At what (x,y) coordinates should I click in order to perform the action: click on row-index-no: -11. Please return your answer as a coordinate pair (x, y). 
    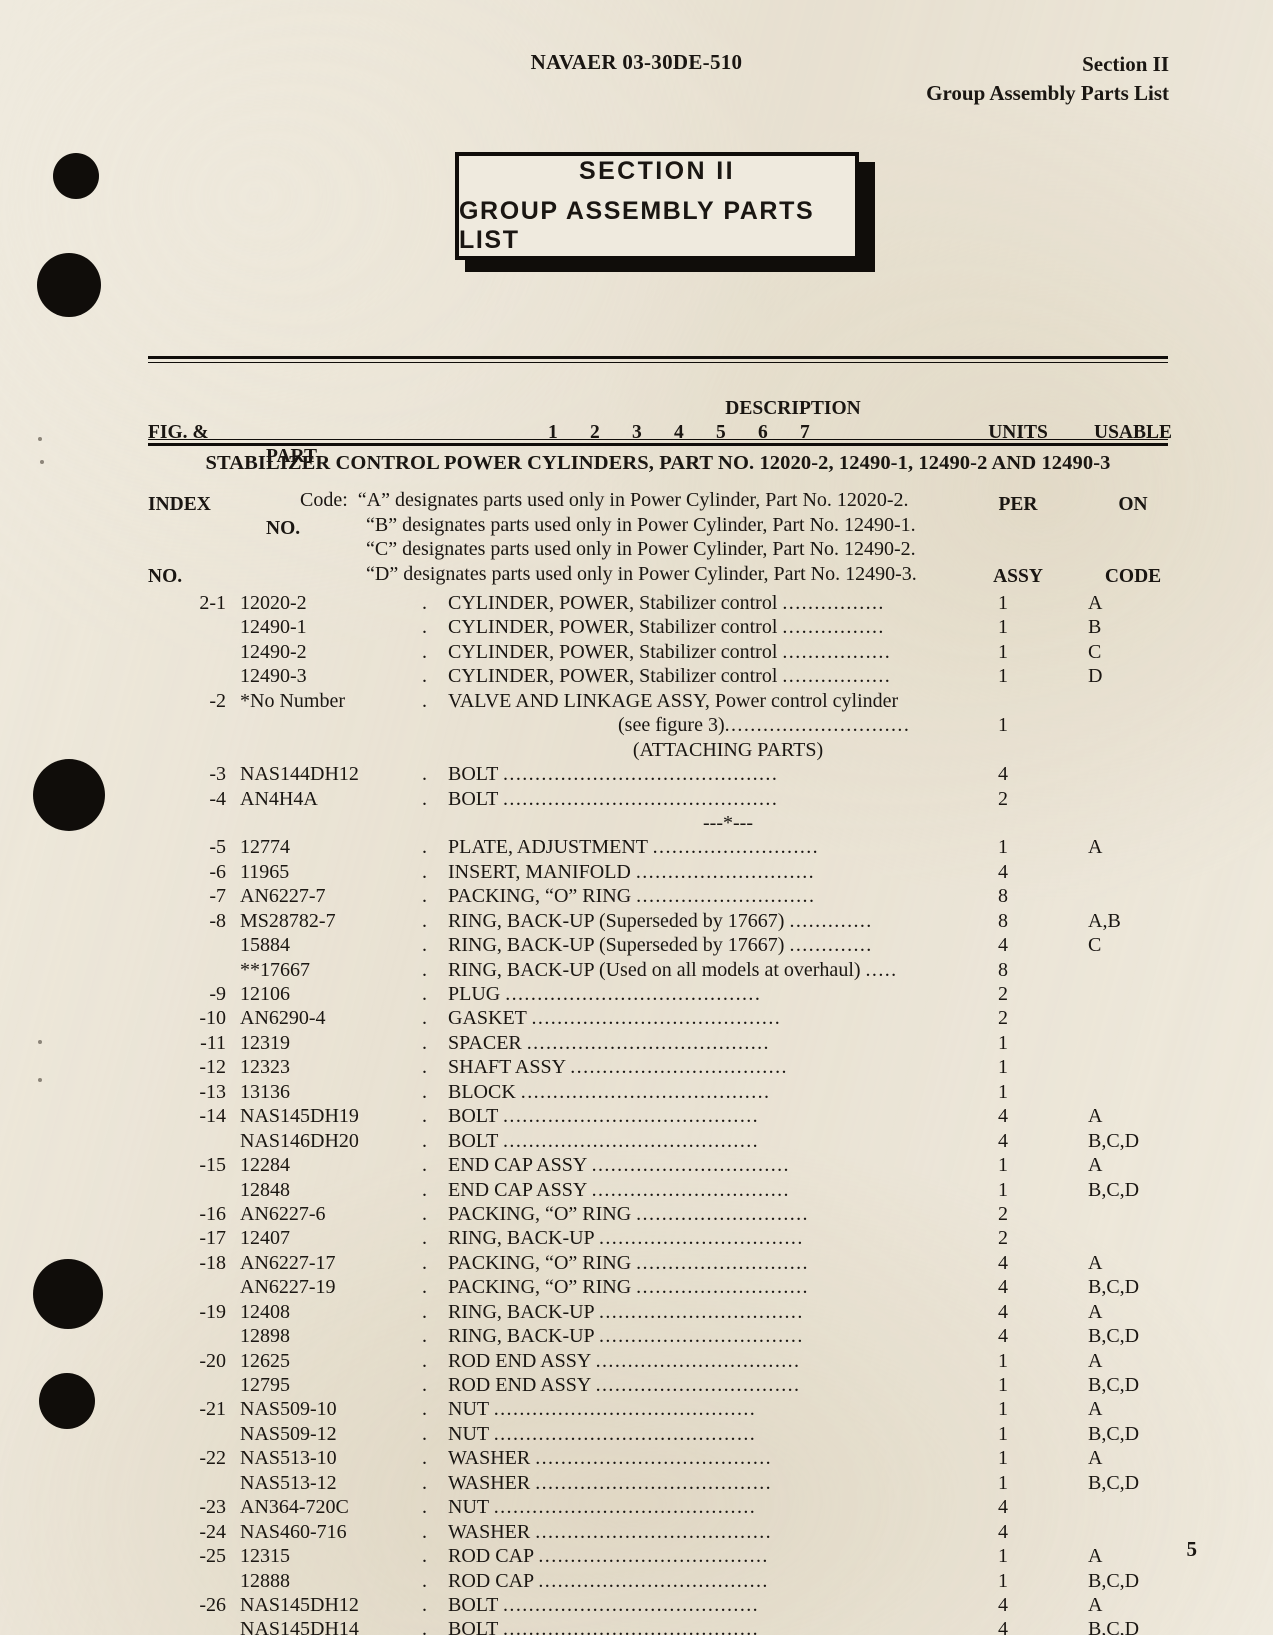
    Looking at the image, I should click on (213, 1042).